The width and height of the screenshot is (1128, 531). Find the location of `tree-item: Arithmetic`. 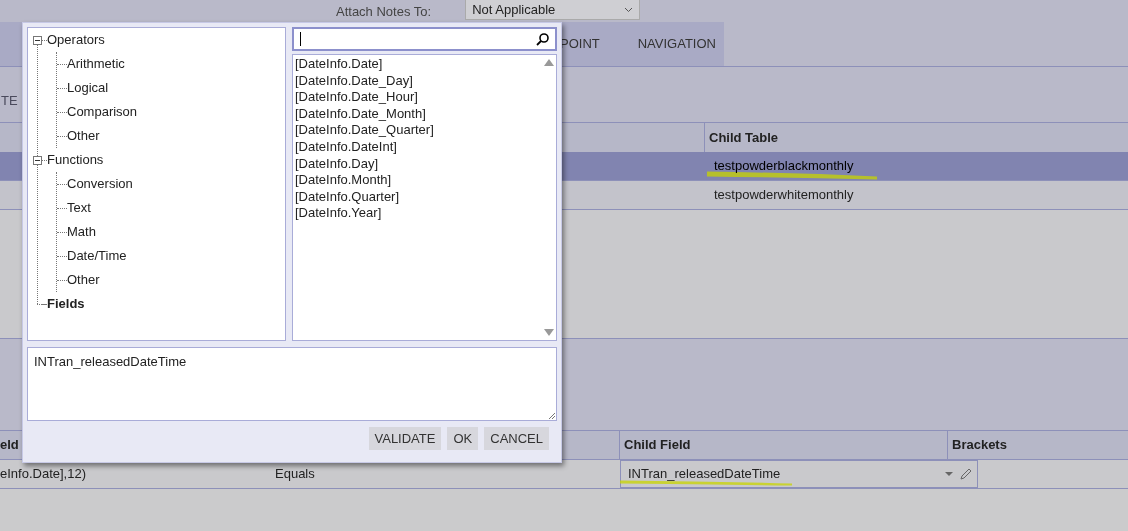

tree-item: Arithmetic is located at coordinates (96, 64).